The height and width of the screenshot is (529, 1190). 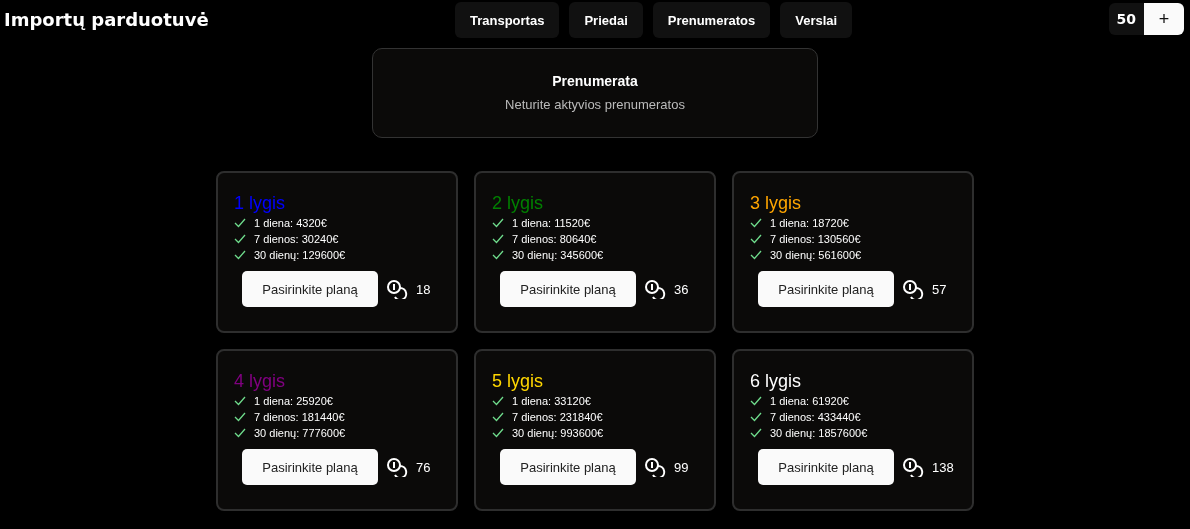 I want to click on price-text: 1 diena: 33120€, so click(x=551, y=401).